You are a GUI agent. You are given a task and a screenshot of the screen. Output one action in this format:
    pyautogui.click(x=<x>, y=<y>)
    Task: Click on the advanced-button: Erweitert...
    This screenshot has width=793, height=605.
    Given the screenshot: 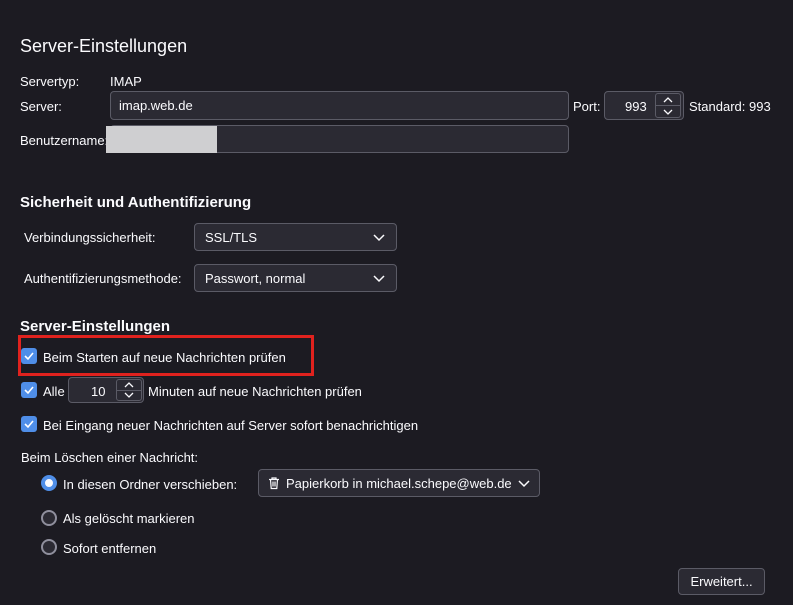 What is the action you would take?
    pyautogui.click(x=721, y=581)
    